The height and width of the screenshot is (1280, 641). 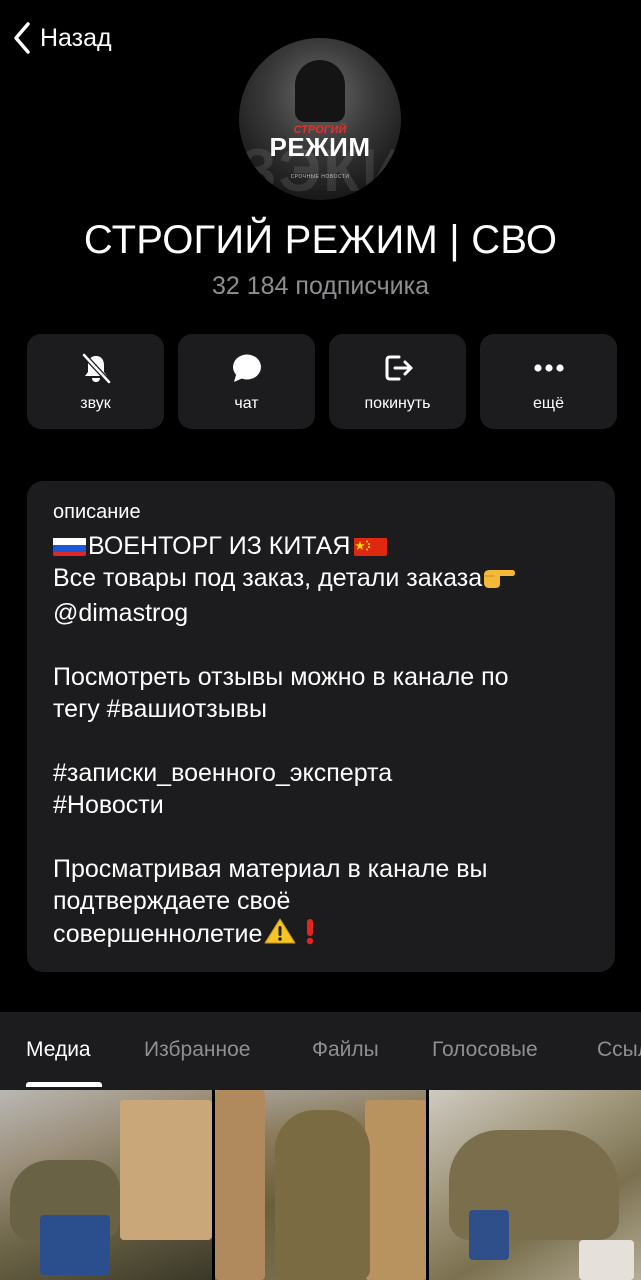 I want to click on tab-voice: Голосовые, so click(x=485, y=1050).